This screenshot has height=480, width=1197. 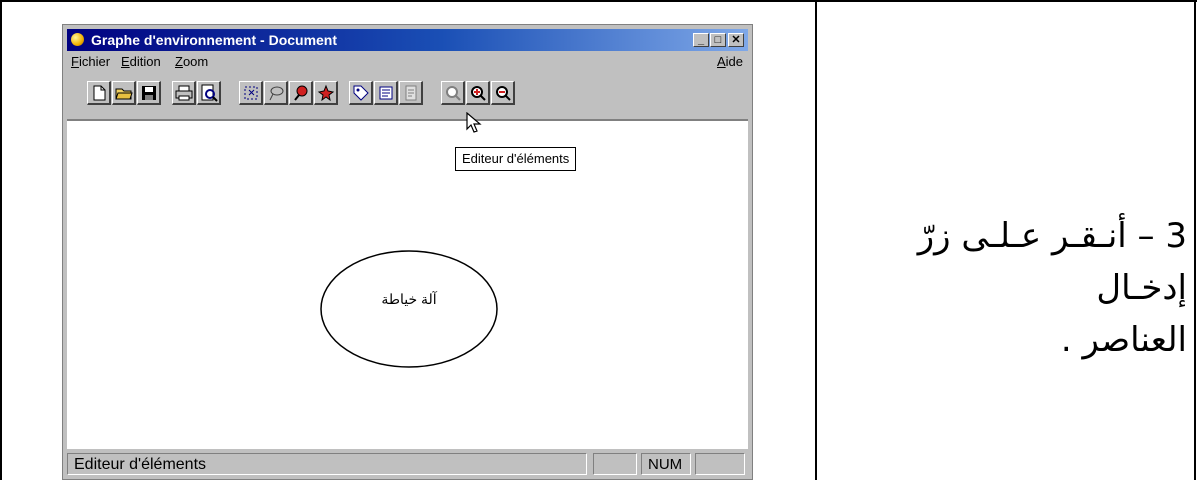 I want to click on table-border-left, so click(x=1, y=240).